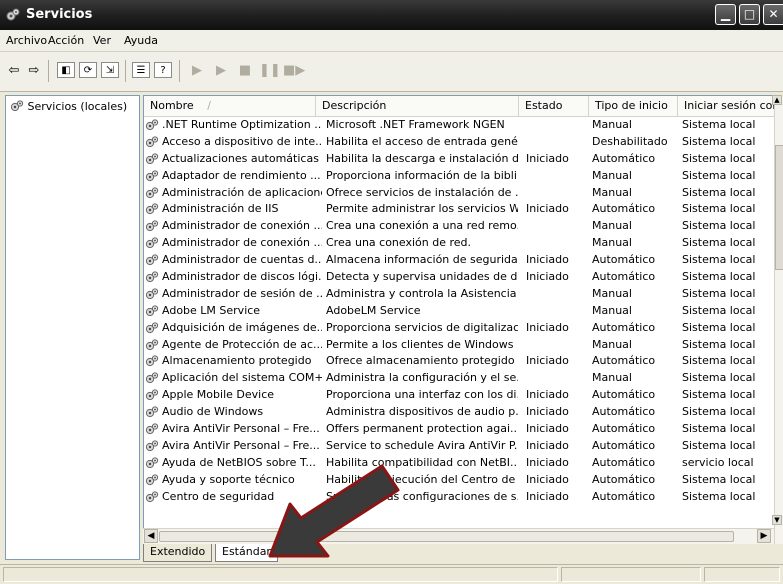 The image size is (783, 584). I want to click on pause-service-icon: ❚❚, so click(270, 71).